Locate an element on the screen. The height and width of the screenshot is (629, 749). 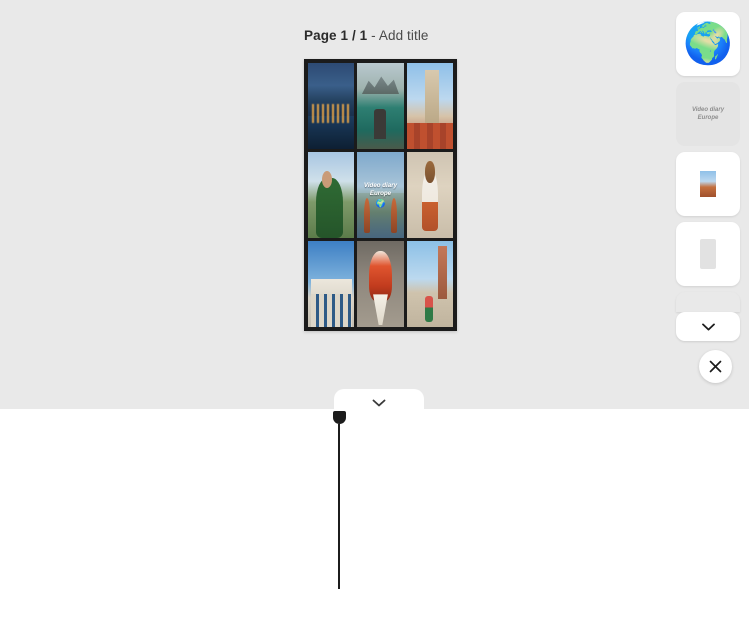
layer-rail-more-button is located at coordinates (708, 326).